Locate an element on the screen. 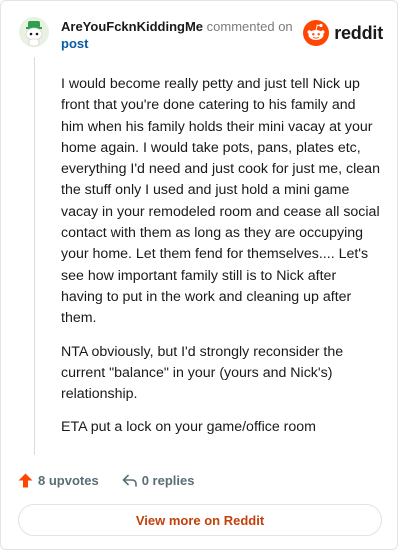 This screenshot has width=400, height=552. reply-button: 0 replies is located at coordinates (158, 480).